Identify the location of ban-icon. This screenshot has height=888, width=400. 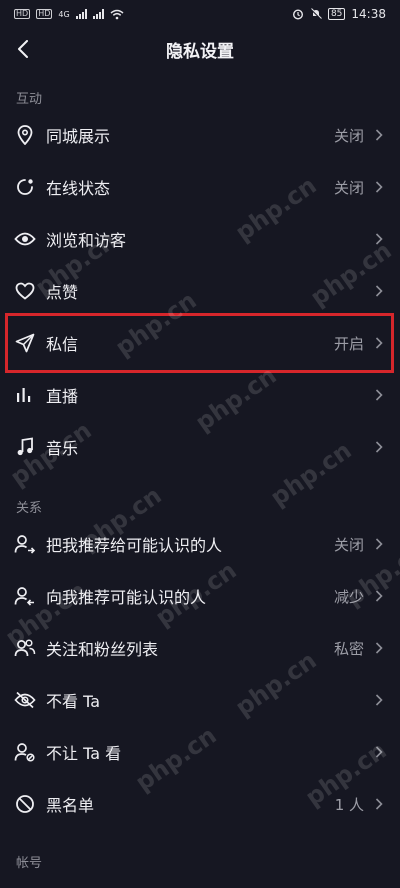
(25, 804).